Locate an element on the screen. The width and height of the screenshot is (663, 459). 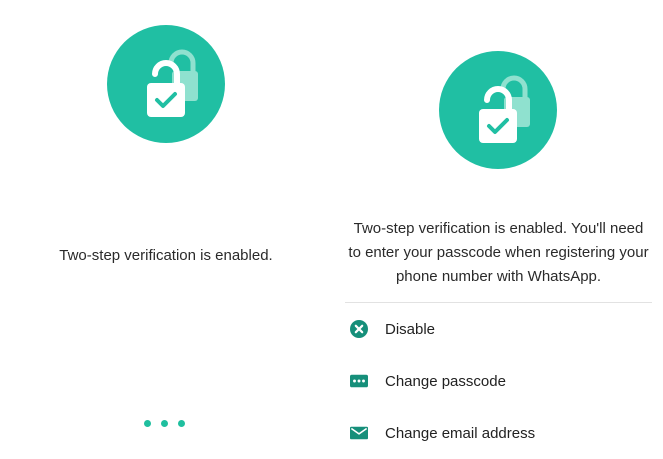
close-circle-icon is located at coordinates (359, 329).